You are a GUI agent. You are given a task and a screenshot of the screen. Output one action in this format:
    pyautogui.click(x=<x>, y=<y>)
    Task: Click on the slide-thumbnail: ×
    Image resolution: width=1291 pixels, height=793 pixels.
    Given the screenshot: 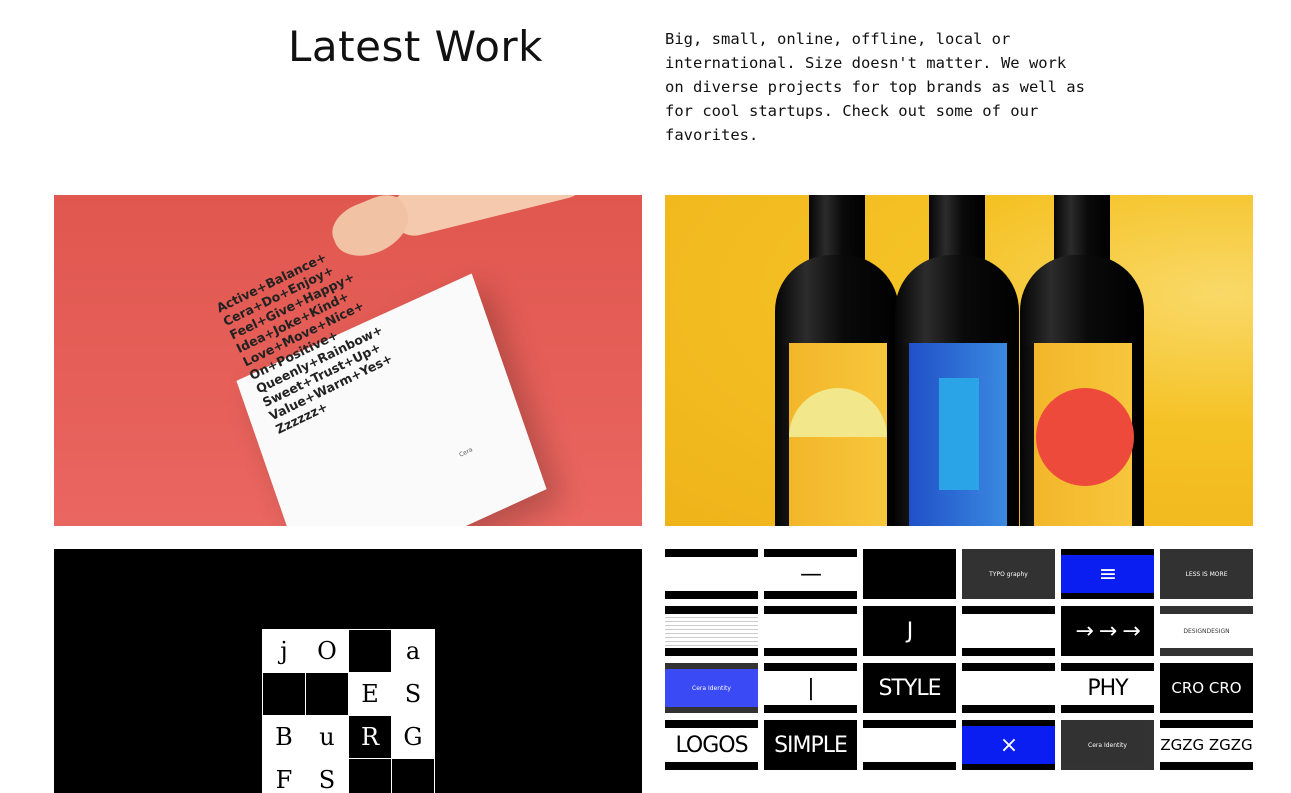 What is the action you would take?
    pyautogui.click(x=1008, y=745)
    